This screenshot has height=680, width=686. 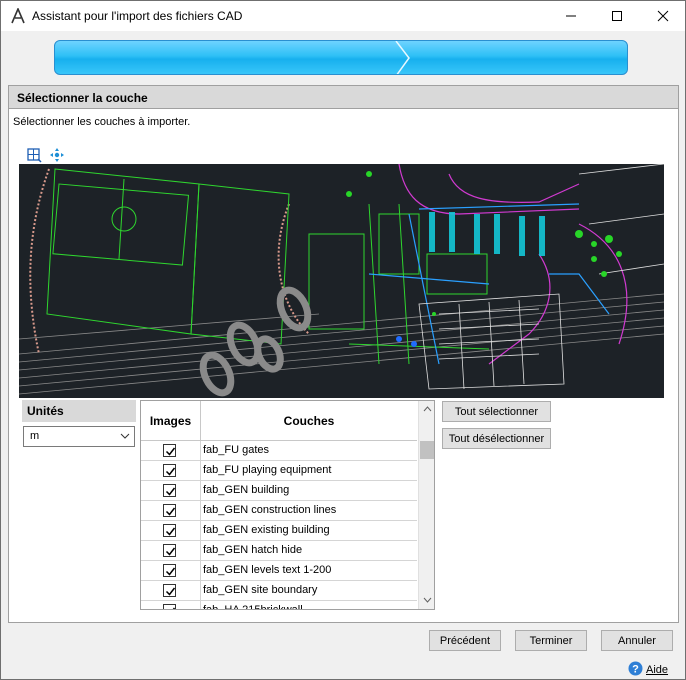 I want to click on layer-row: fab_GEN site boundary, so click(x=279, y=591).